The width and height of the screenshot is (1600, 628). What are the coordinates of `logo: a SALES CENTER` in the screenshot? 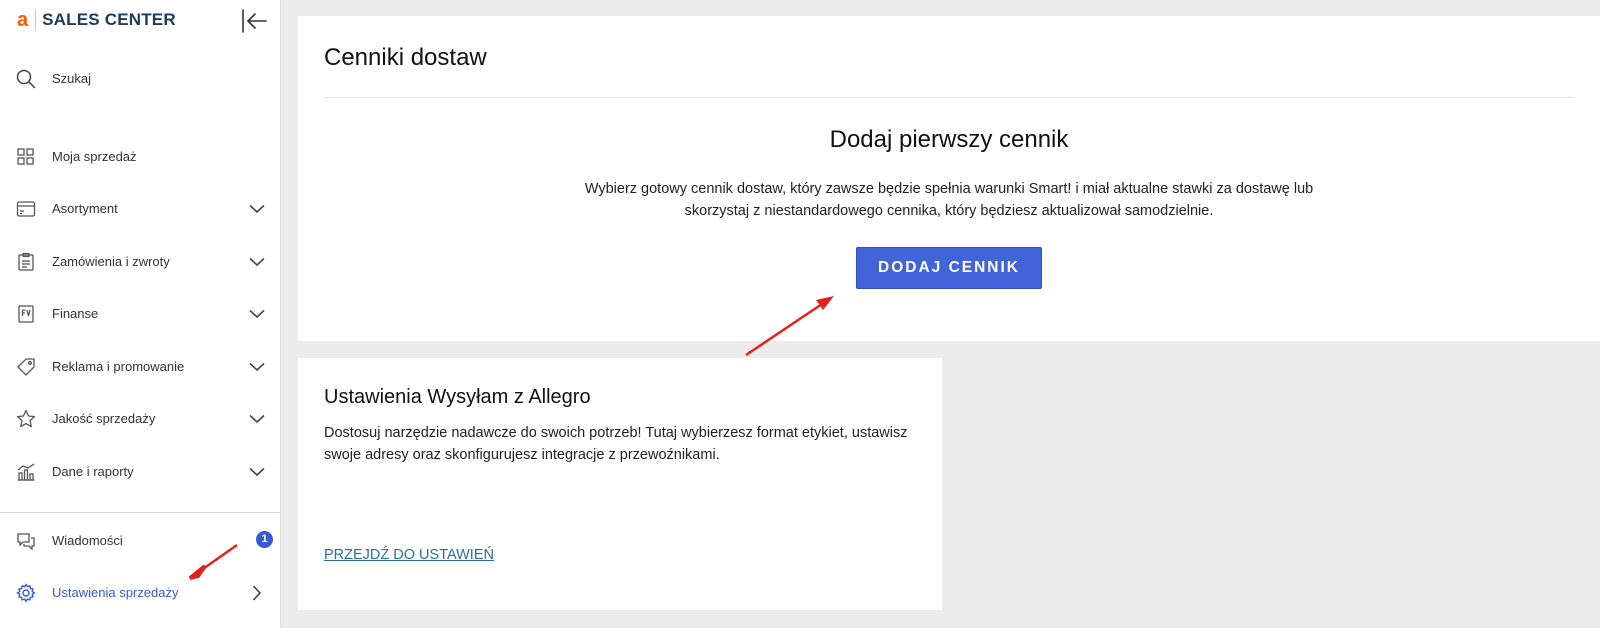 It's located at (96, 20).